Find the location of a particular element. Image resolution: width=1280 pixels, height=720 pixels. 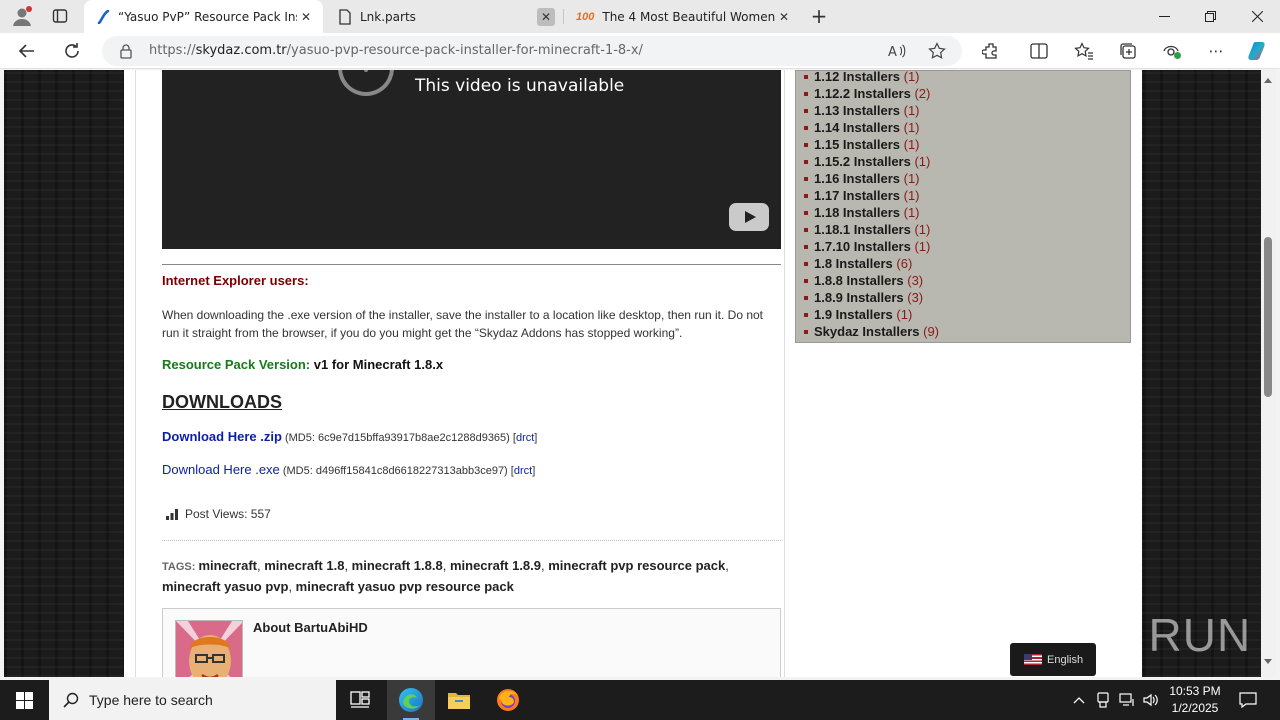

category-item: 1.16 Installers (1) is located at coordinates (871, 178).